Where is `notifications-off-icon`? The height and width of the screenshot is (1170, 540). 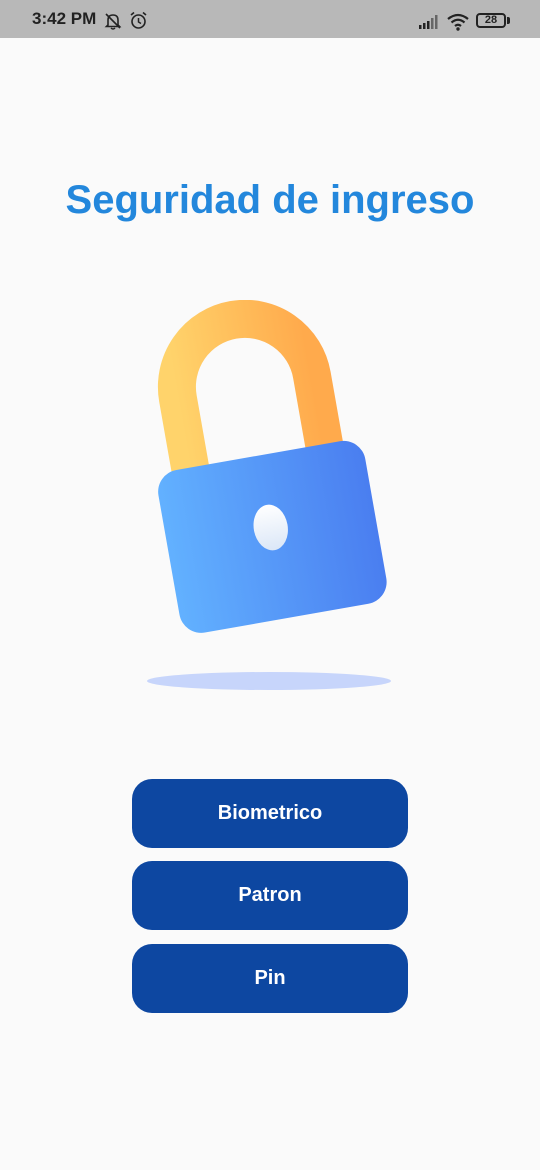
notifications-off-icon is located at coordinates (113, 21).